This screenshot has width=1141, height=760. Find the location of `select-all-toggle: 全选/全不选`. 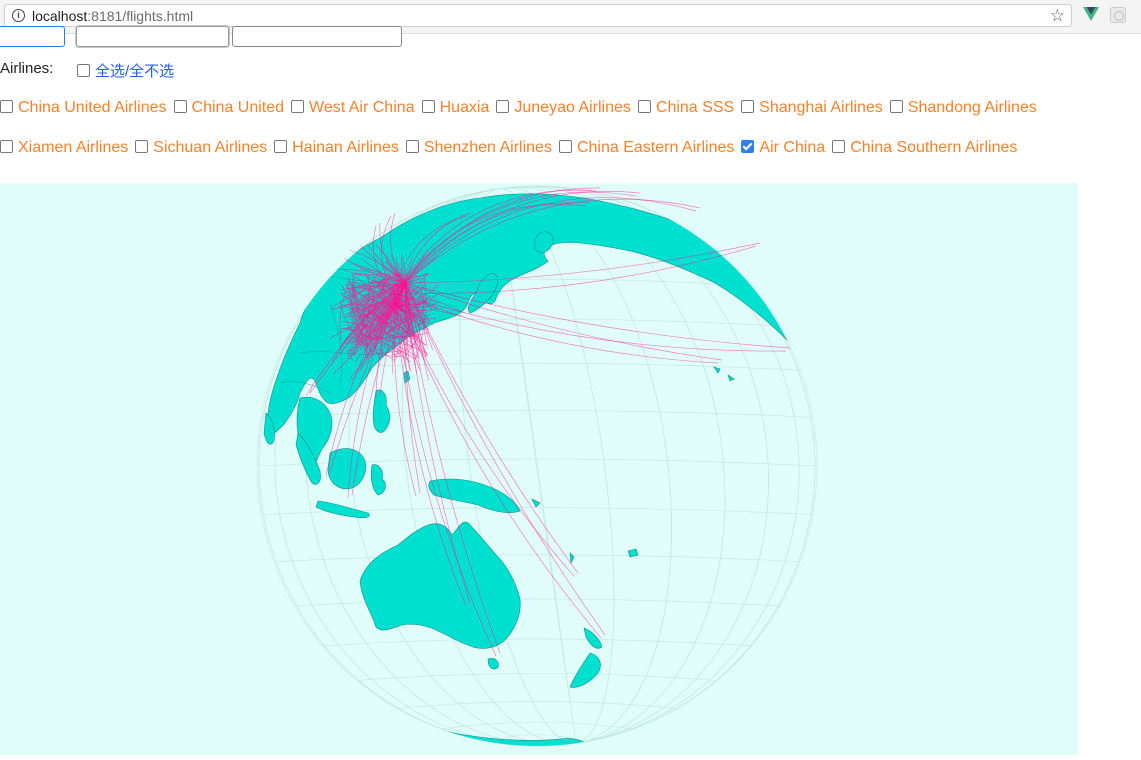

select-all-toggle: 全选/全不选 is located at coordinates (125, 70).